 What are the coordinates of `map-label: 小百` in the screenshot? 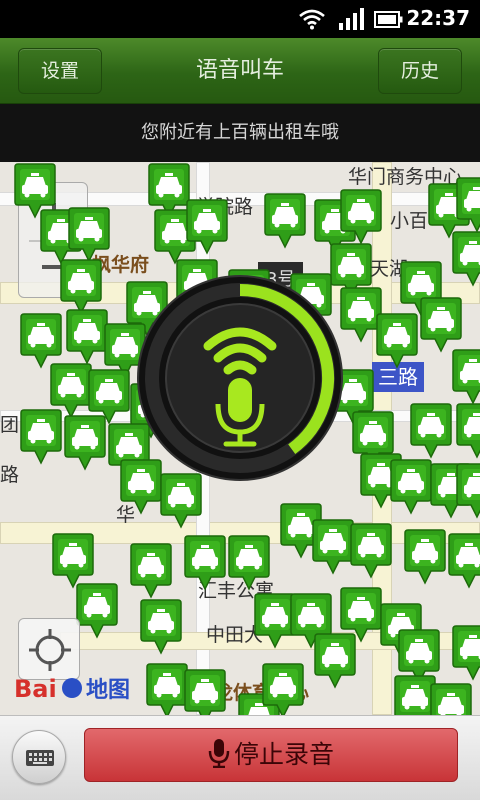 It's located at (409, 221).